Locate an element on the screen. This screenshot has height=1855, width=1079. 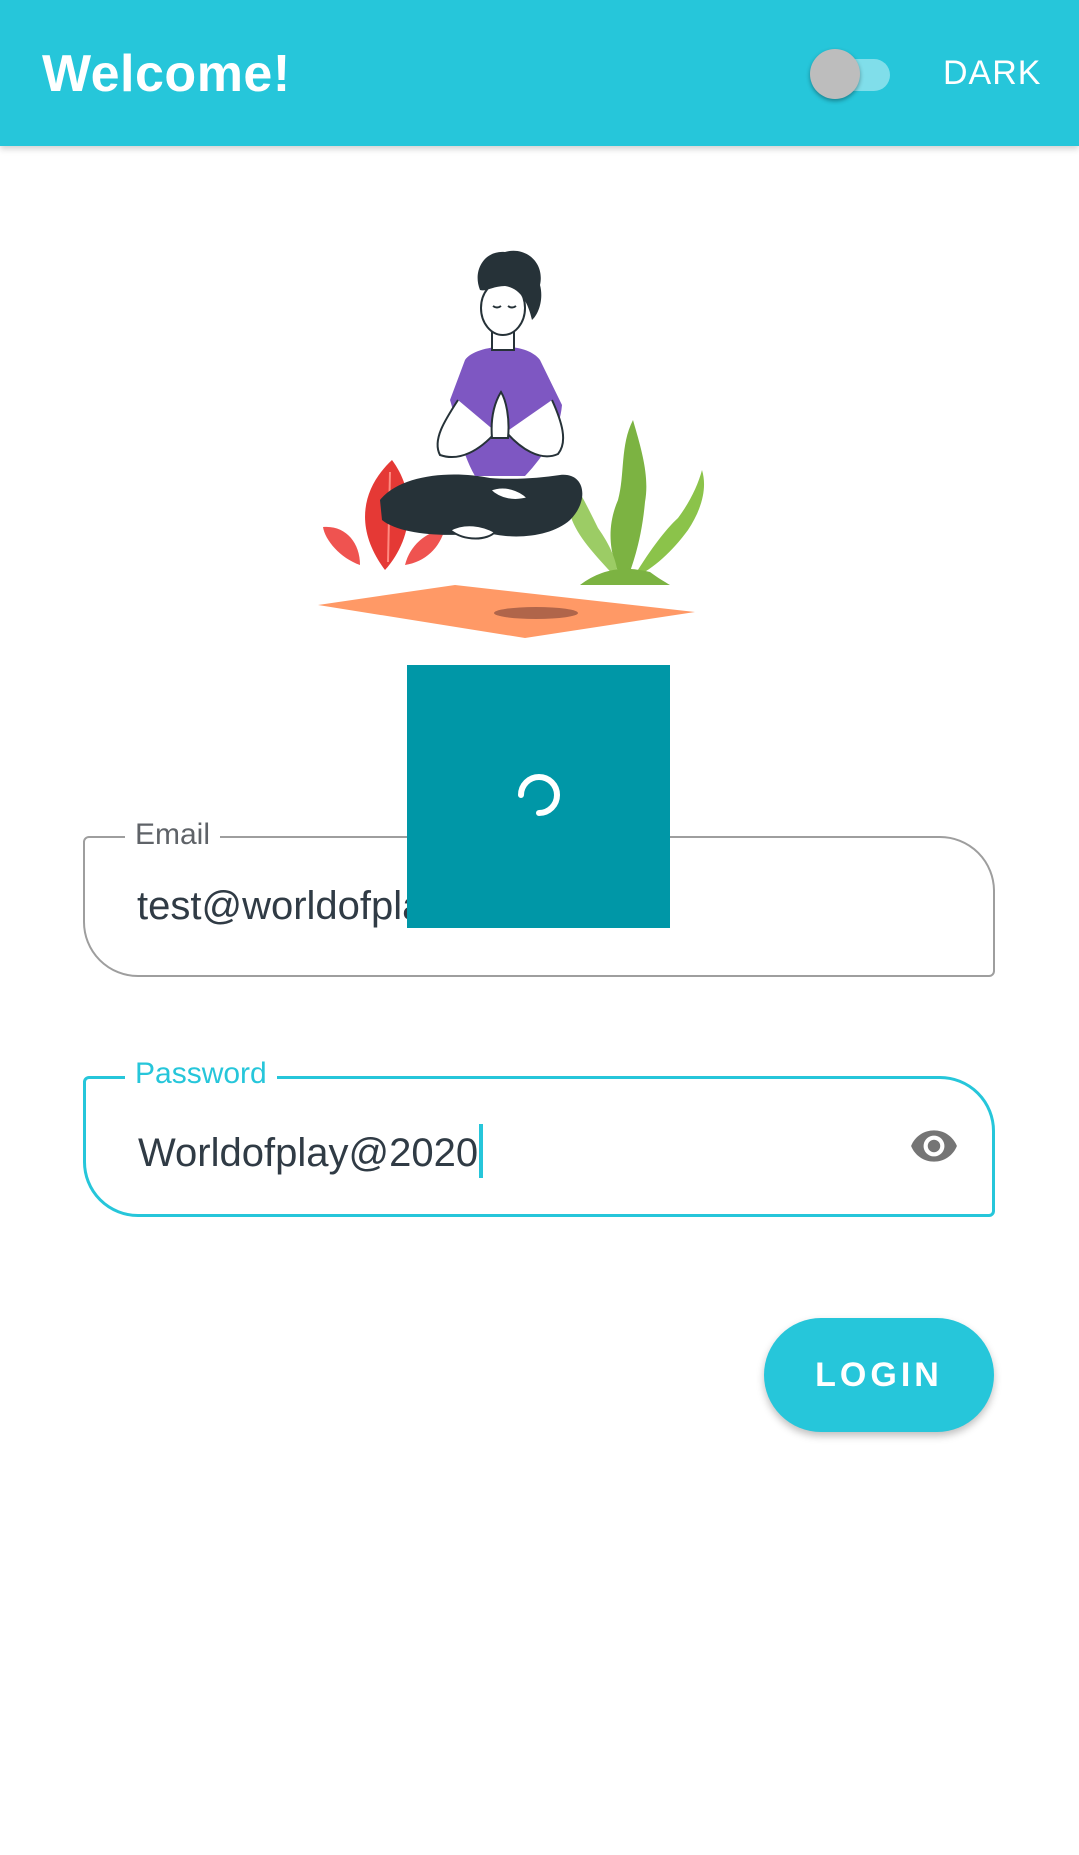
dark-mode-label: DARK is located at coordinates (992, 73).